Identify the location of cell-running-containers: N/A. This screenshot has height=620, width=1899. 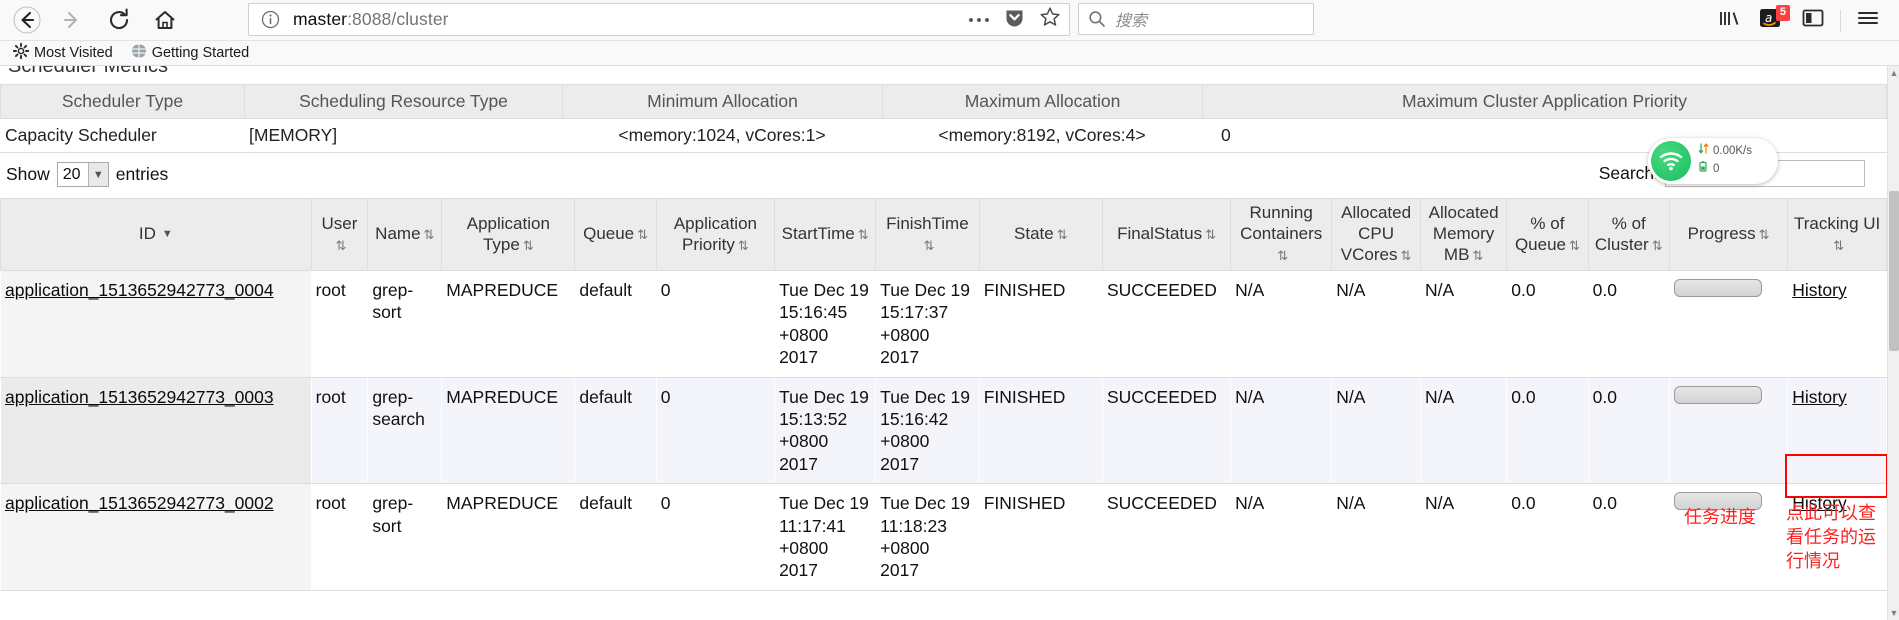
(1281, 324).